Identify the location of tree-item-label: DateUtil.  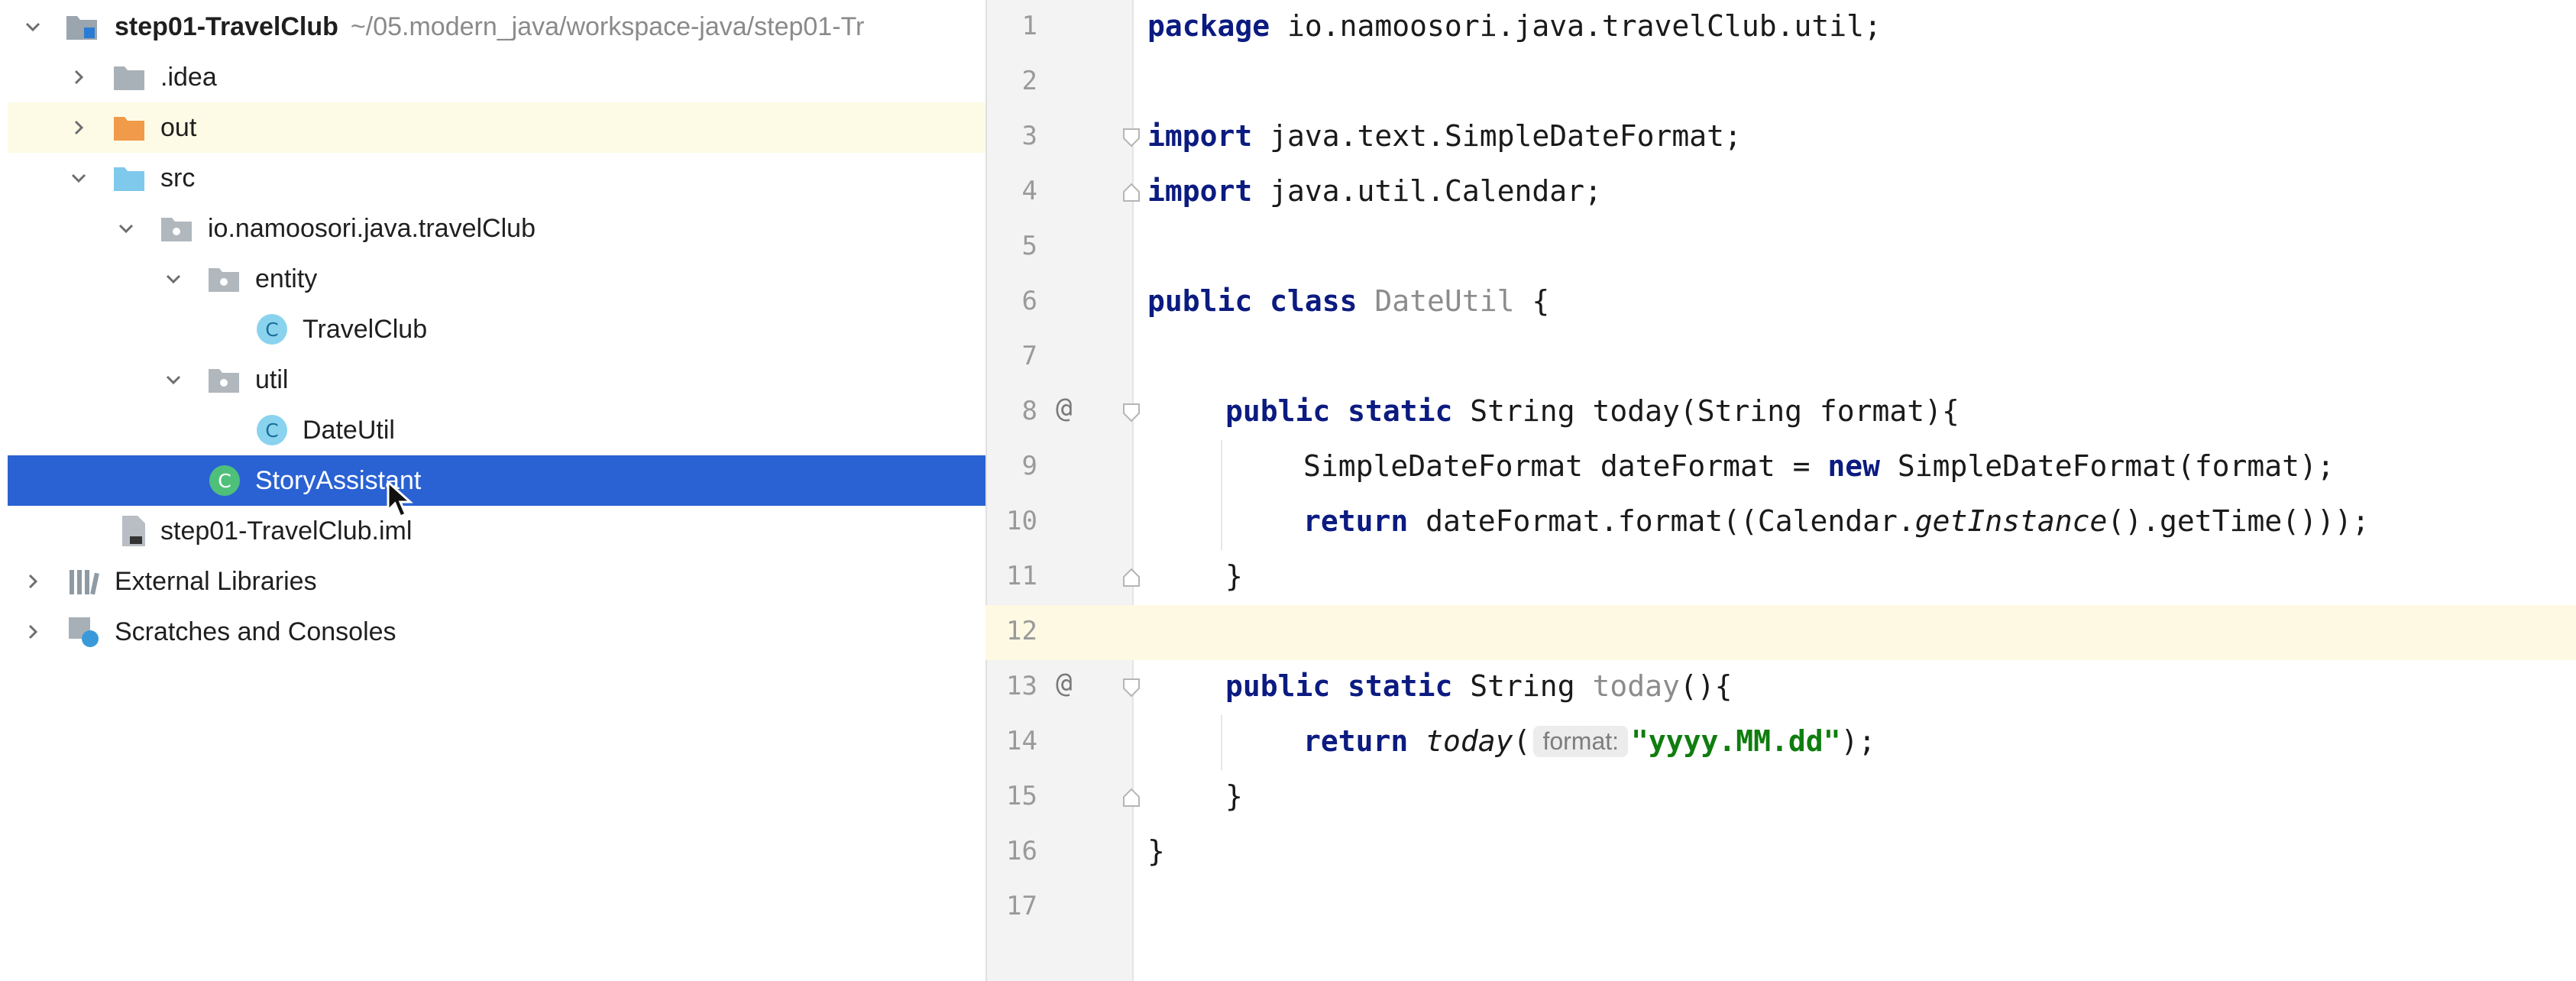
(349, 430).